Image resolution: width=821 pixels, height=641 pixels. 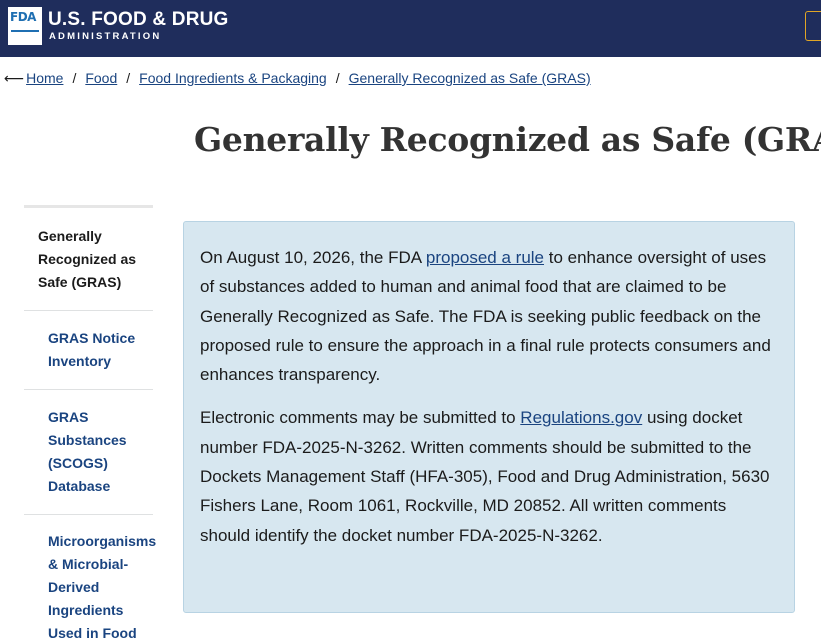 I want to click on breadcrumb-home: Home, so click(x=44, y=78).